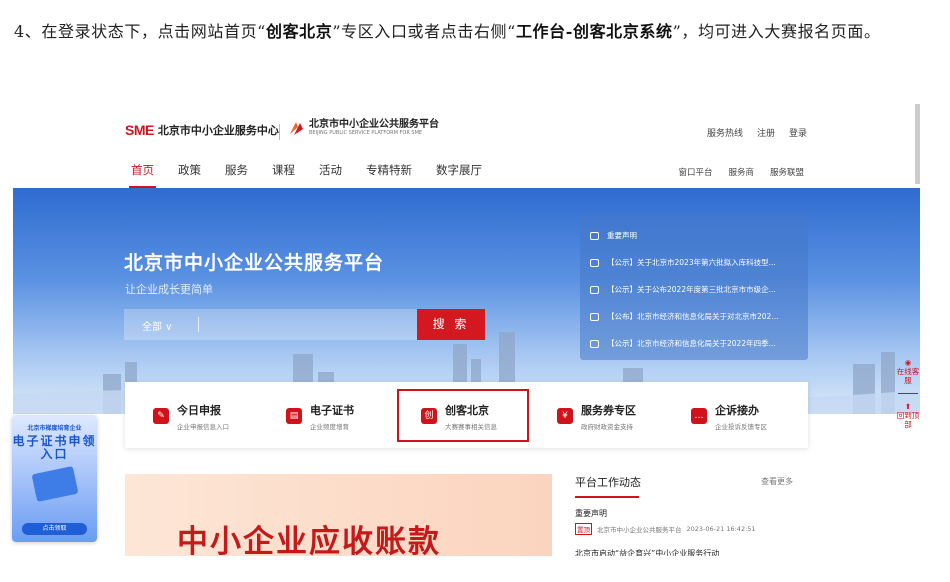 The height and width of the screenshot is (582, 950). Describe the element at coordinates (608, 410) in the screenshot. I see `card-name: 服务券专区` at that location.